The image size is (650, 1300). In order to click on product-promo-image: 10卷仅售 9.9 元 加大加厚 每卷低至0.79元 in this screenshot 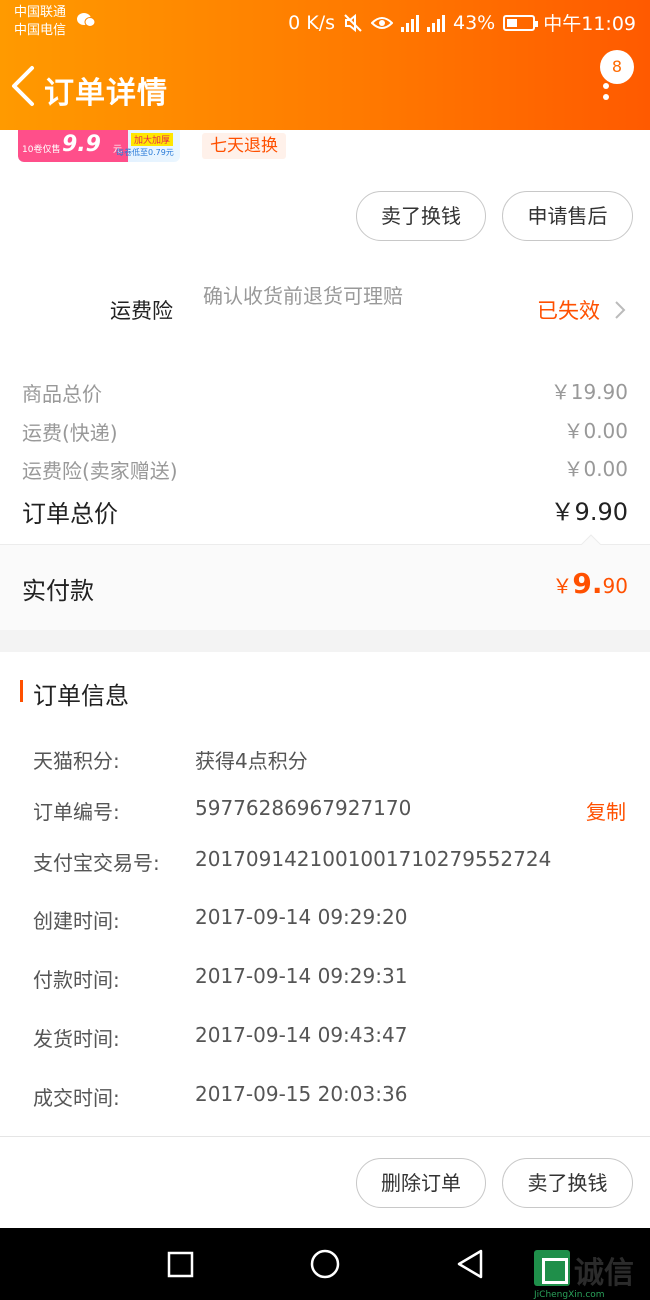, I will do `click(99, 146)`.